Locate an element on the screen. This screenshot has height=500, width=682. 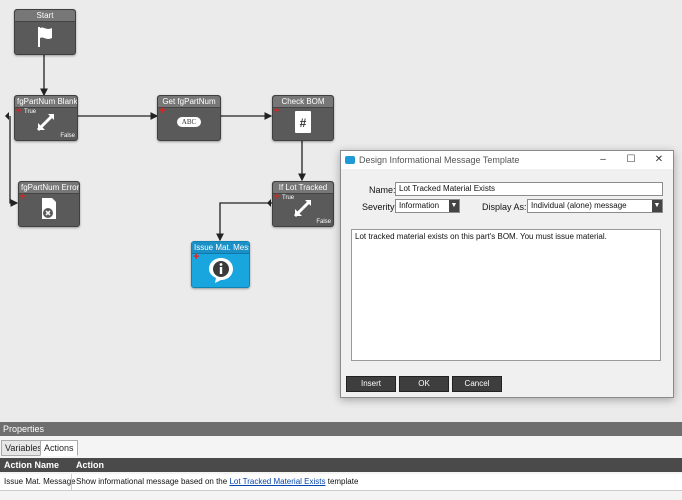
action-text-prefix: Show informational message based on the is located at coordinates (152, 481).